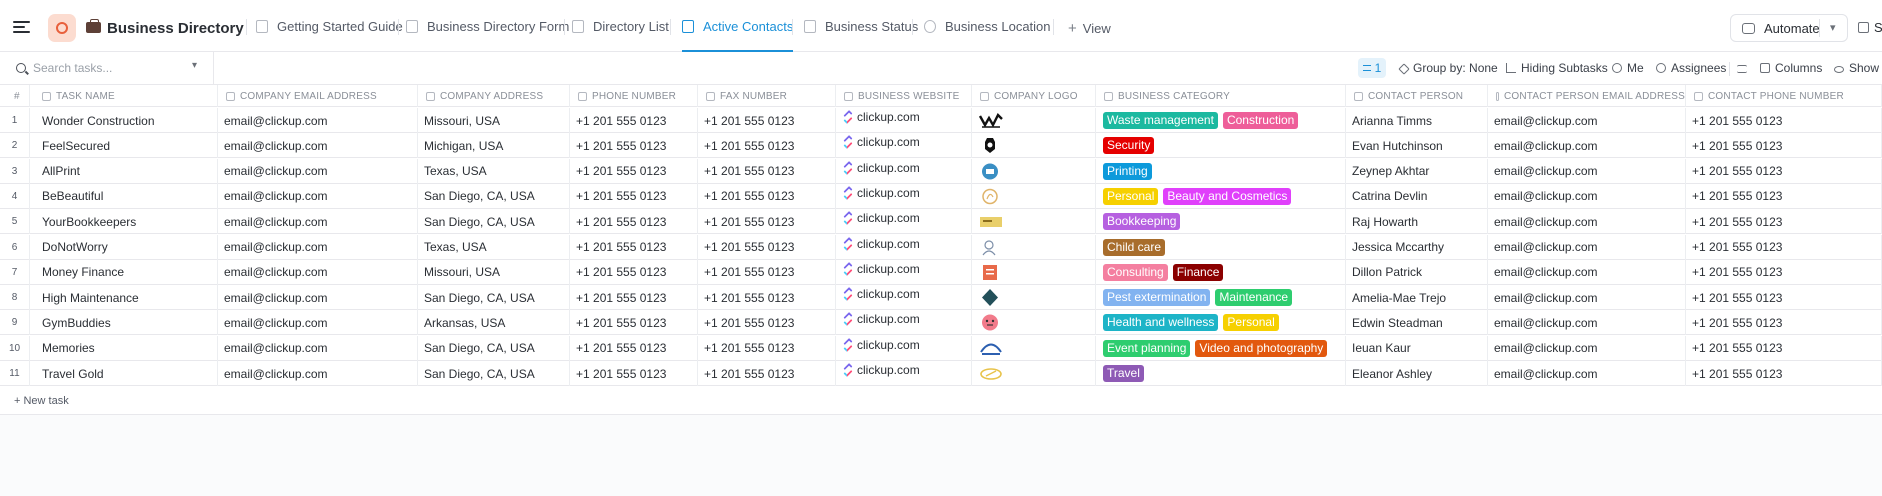 The height and width of the screenshot is (496, 1882). Describe the element at coordinates (41, 401) in the screenshot. I see `new-task-button: + New task` at that location.